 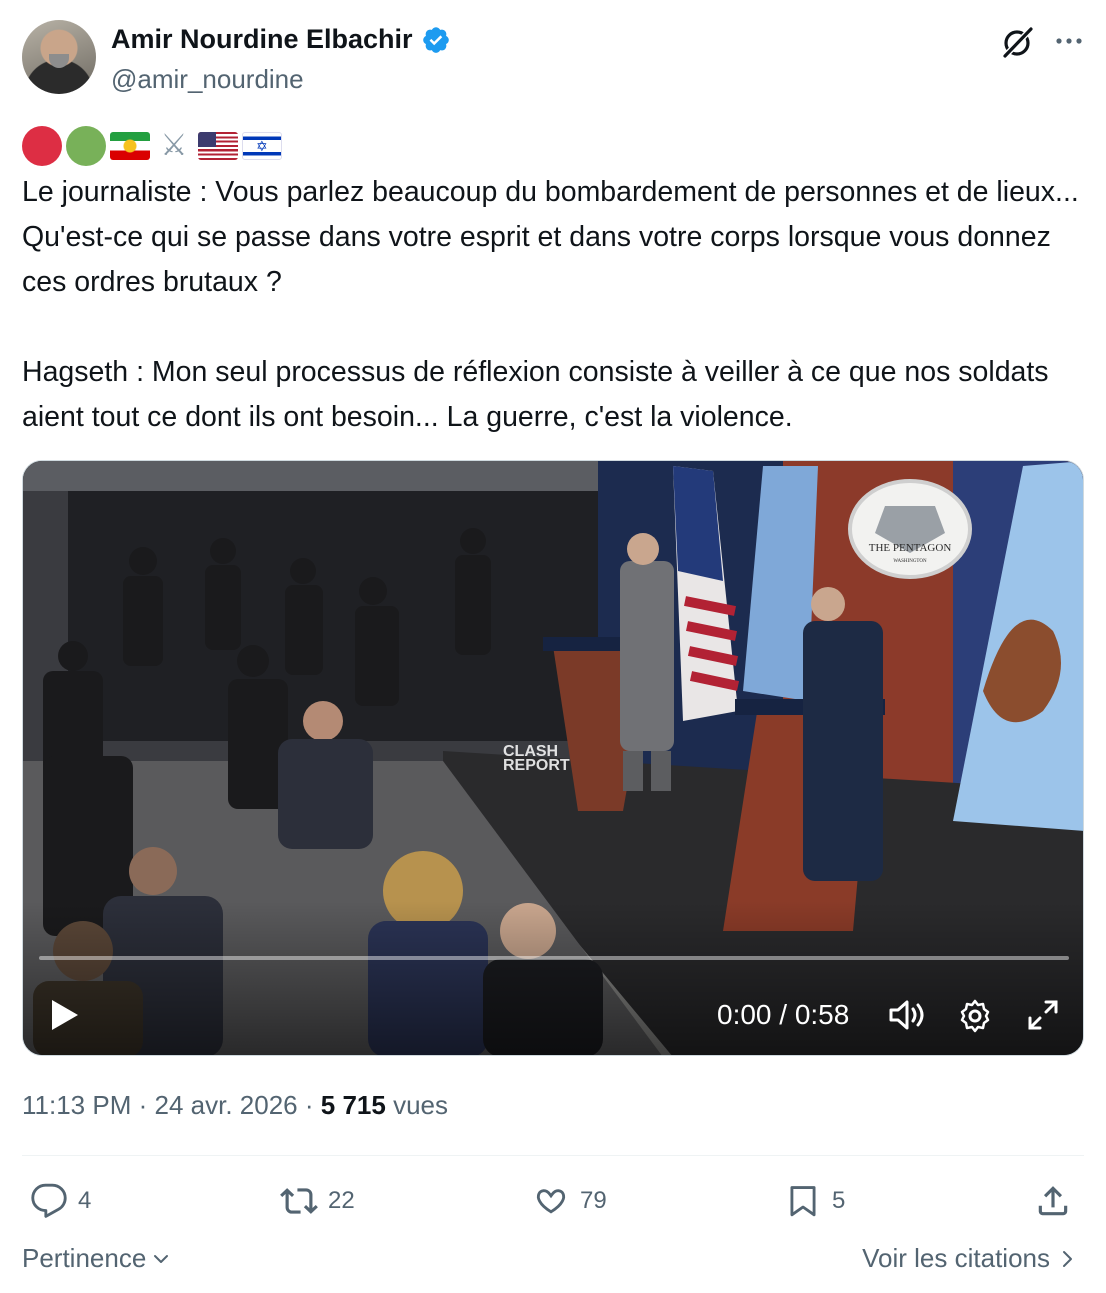 I want to click on video-progress-bar, so click(x=554, y=958).